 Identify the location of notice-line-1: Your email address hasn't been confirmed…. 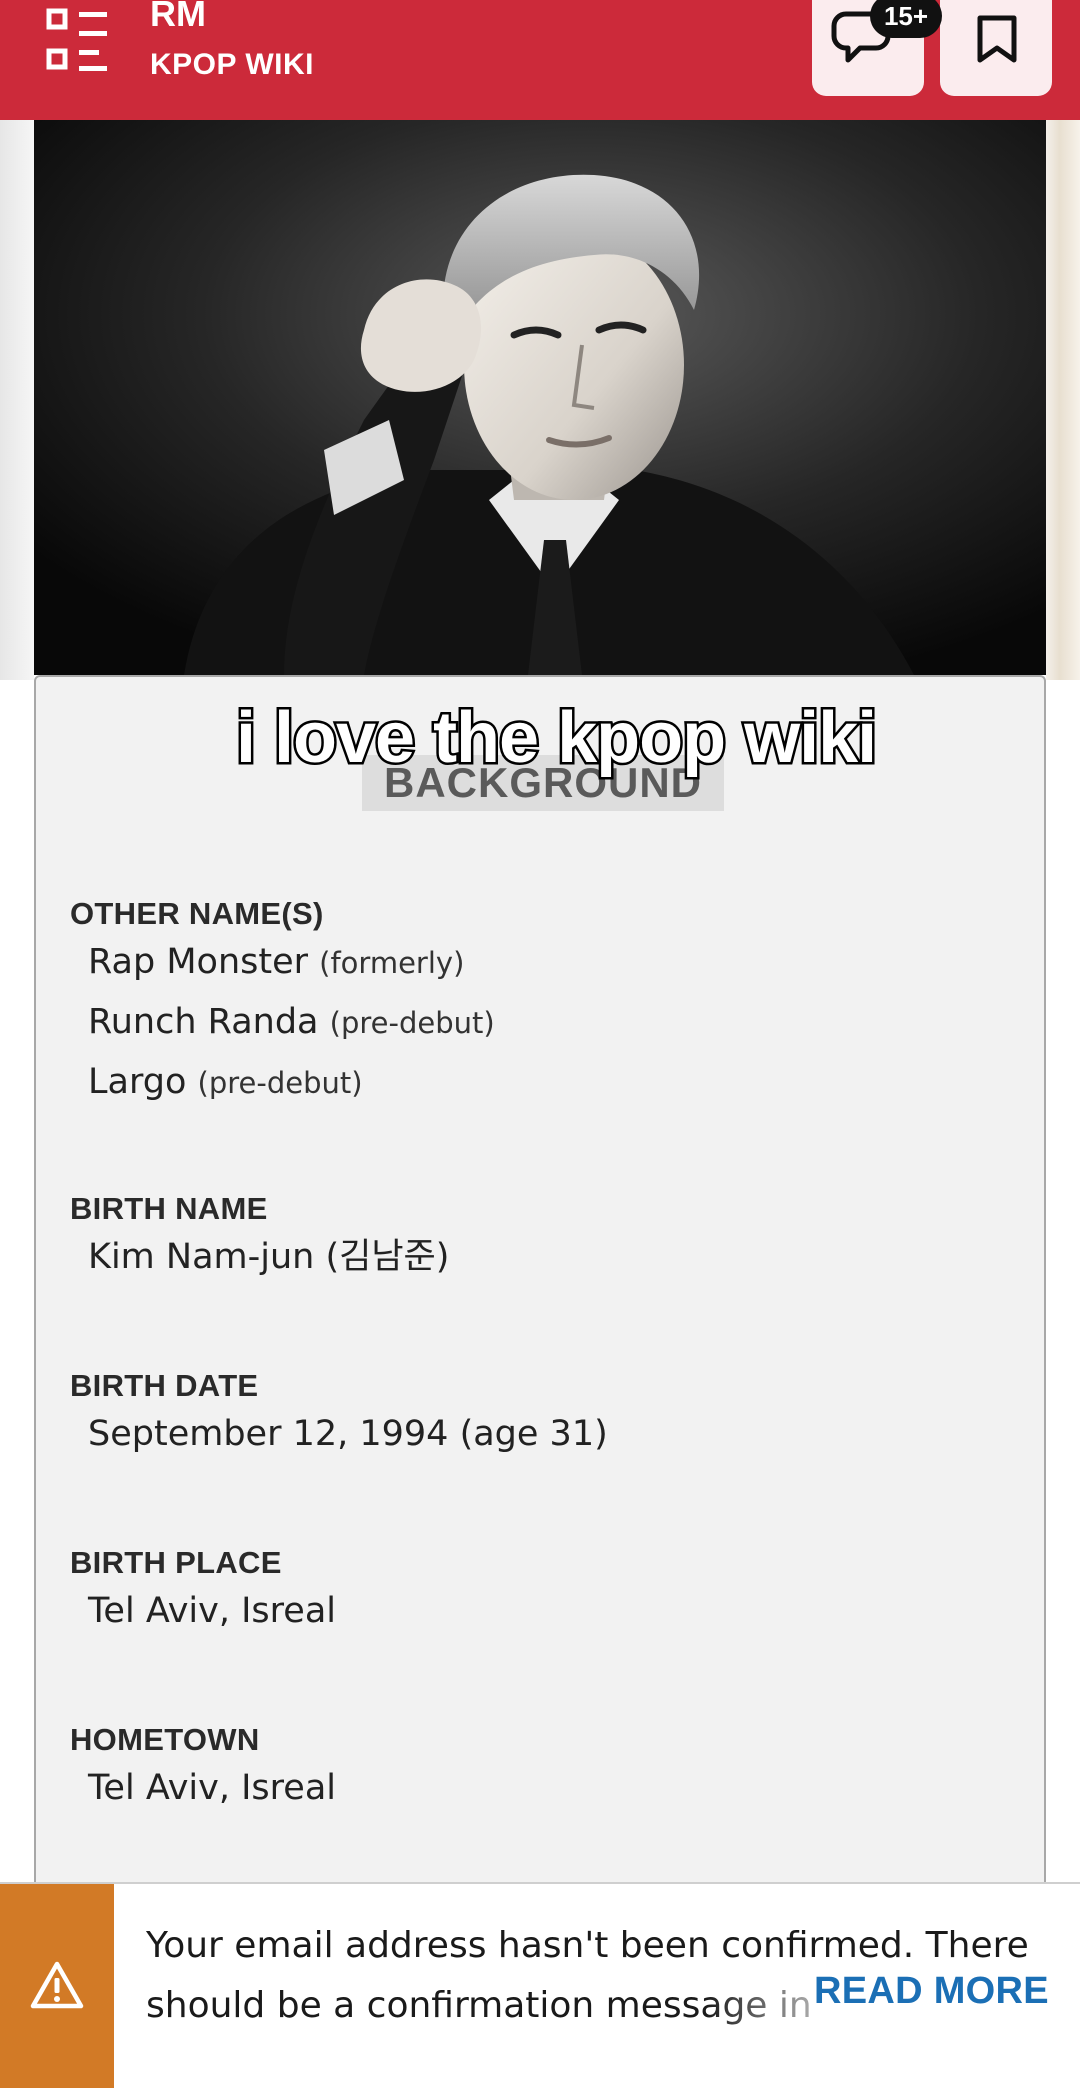
(587, 1945).